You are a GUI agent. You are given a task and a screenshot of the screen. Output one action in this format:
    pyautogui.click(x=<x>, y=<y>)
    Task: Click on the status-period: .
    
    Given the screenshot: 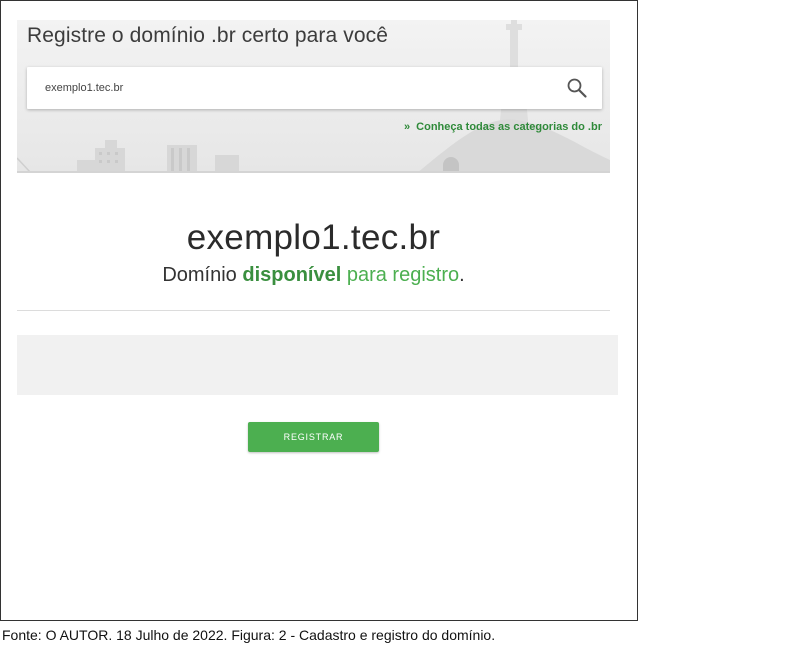 What is the action you would take?
    pyautogui.click(x=462, y=275)
    